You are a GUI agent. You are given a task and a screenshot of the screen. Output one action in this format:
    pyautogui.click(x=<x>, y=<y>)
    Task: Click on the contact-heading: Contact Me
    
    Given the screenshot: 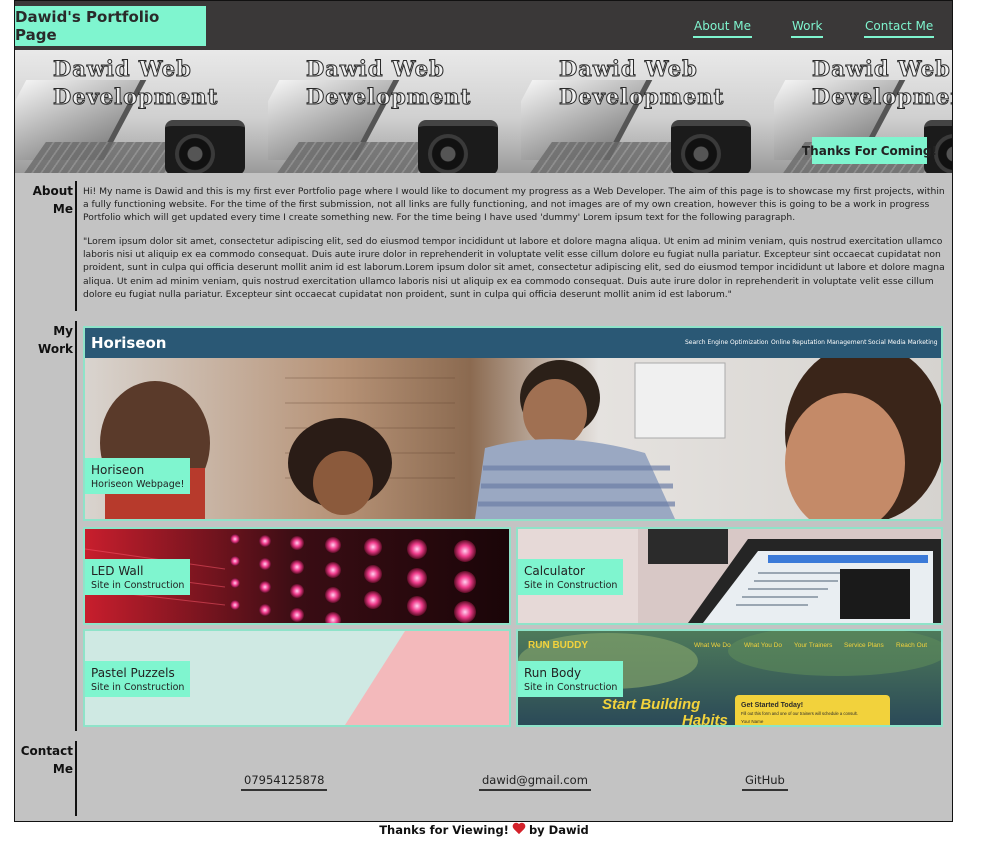 What is the action you would take?
    pyautogui.click(x=47, y=760)
    